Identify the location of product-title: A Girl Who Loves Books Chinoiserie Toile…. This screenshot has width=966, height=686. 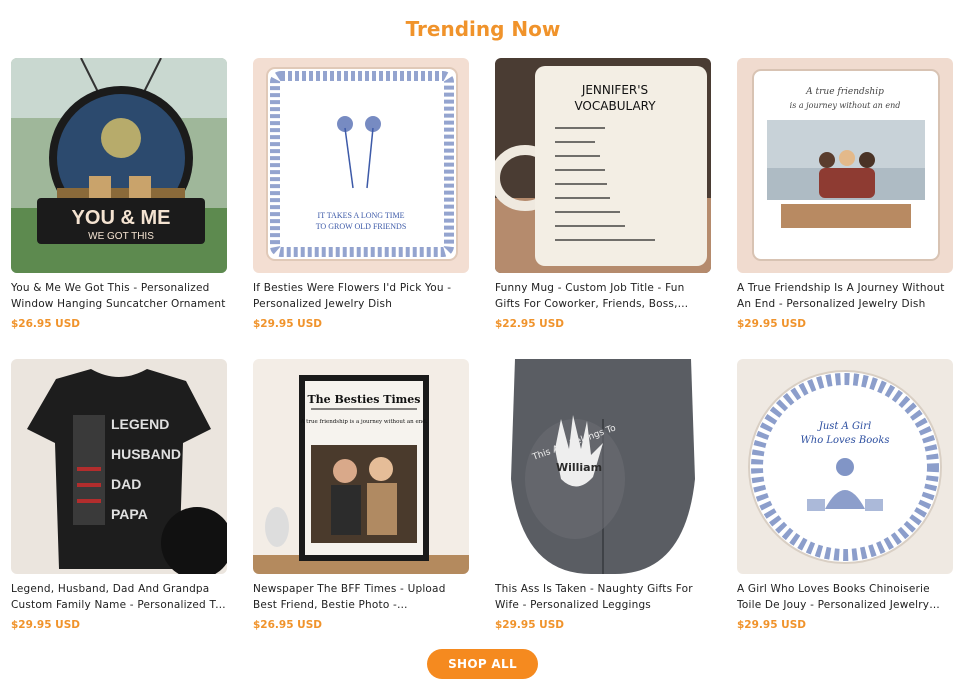
(845, 597).